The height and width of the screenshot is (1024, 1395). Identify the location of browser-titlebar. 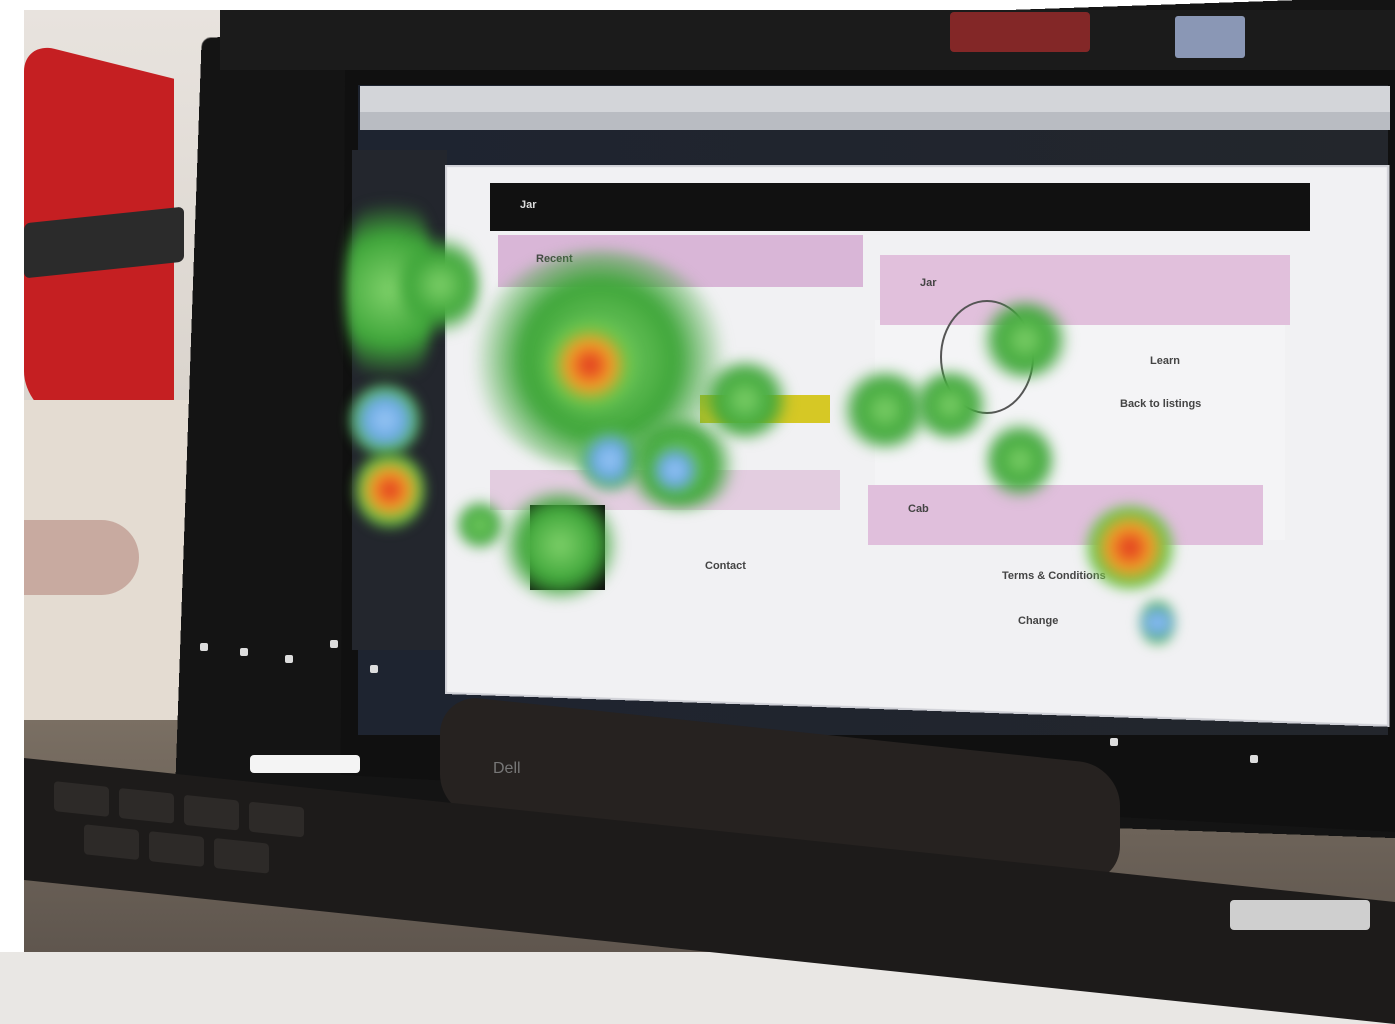
(875, 99).